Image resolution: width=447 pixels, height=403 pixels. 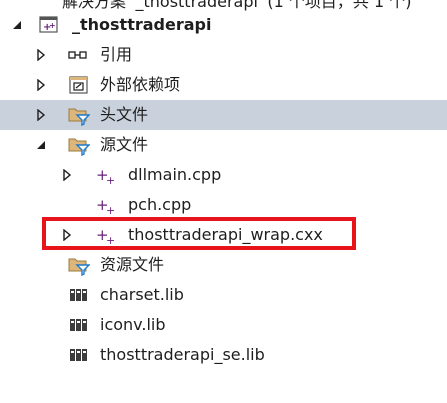 I want to click on cpp-project-icon: + +, so click(x=49, y=25).